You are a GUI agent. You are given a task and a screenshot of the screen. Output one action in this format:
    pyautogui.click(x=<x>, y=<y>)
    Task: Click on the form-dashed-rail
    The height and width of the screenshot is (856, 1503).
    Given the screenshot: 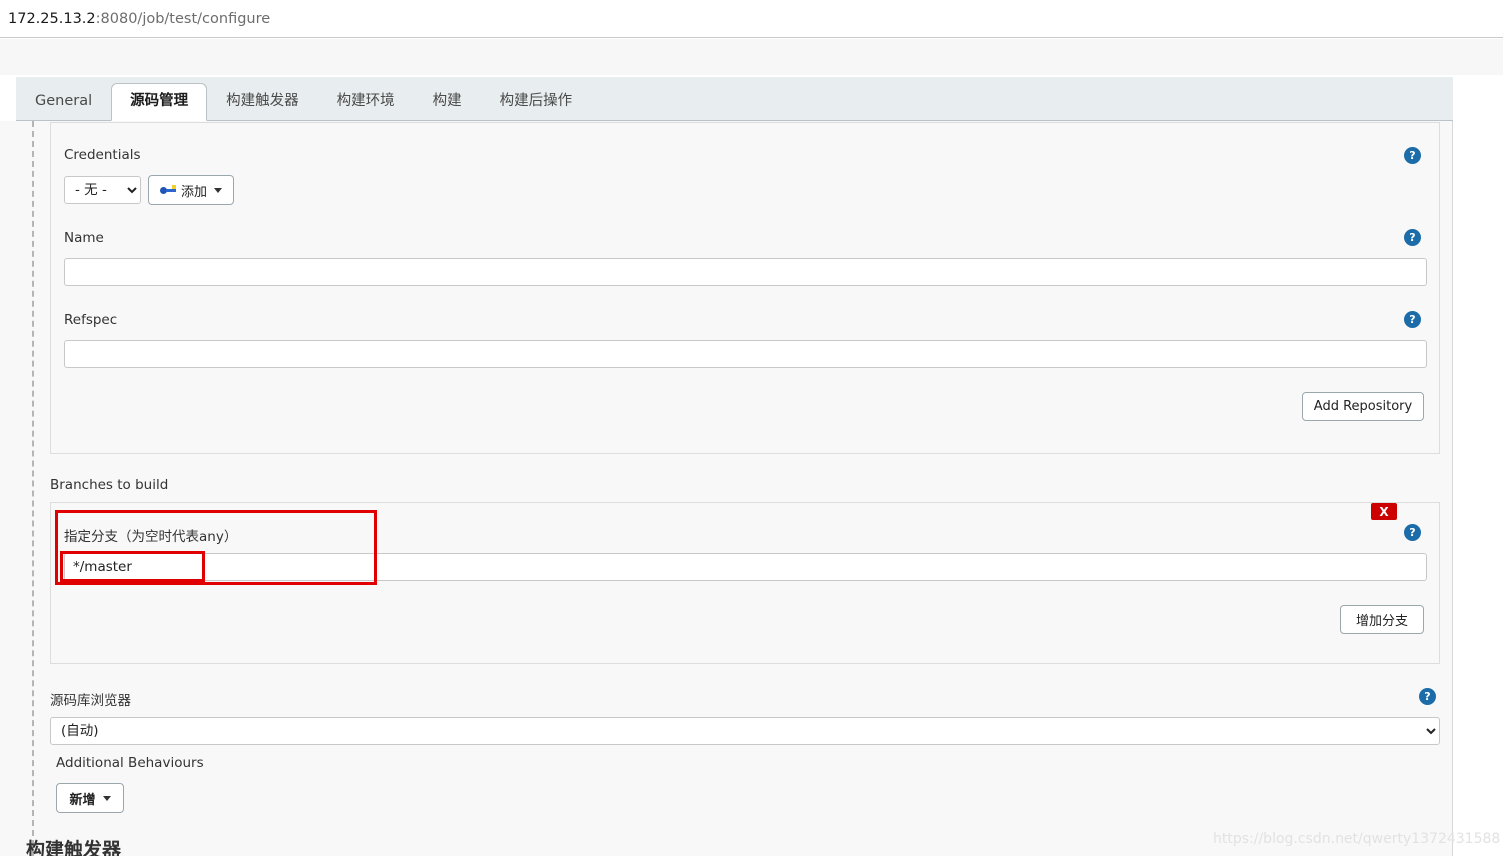 What is the action you would take?
    pyautogui.click(x=33, y=488)
    